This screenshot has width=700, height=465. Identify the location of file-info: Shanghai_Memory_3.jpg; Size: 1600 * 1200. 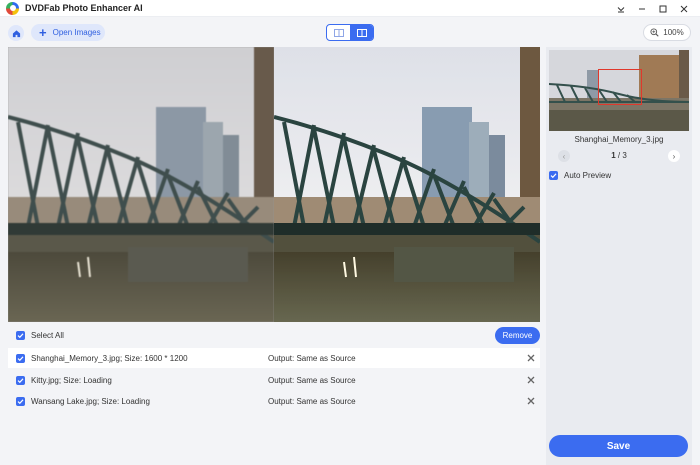
(109, 358).